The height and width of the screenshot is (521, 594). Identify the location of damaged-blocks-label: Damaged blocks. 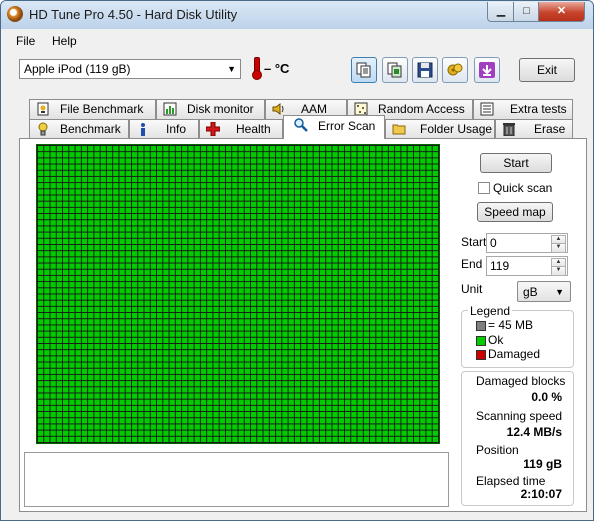
(521, 381).